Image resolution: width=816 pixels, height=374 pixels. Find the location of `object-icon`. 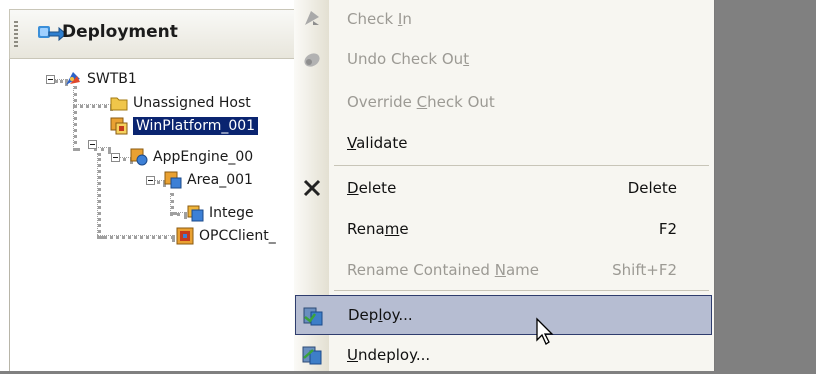

object-icon is located at coordinates (195, 213).